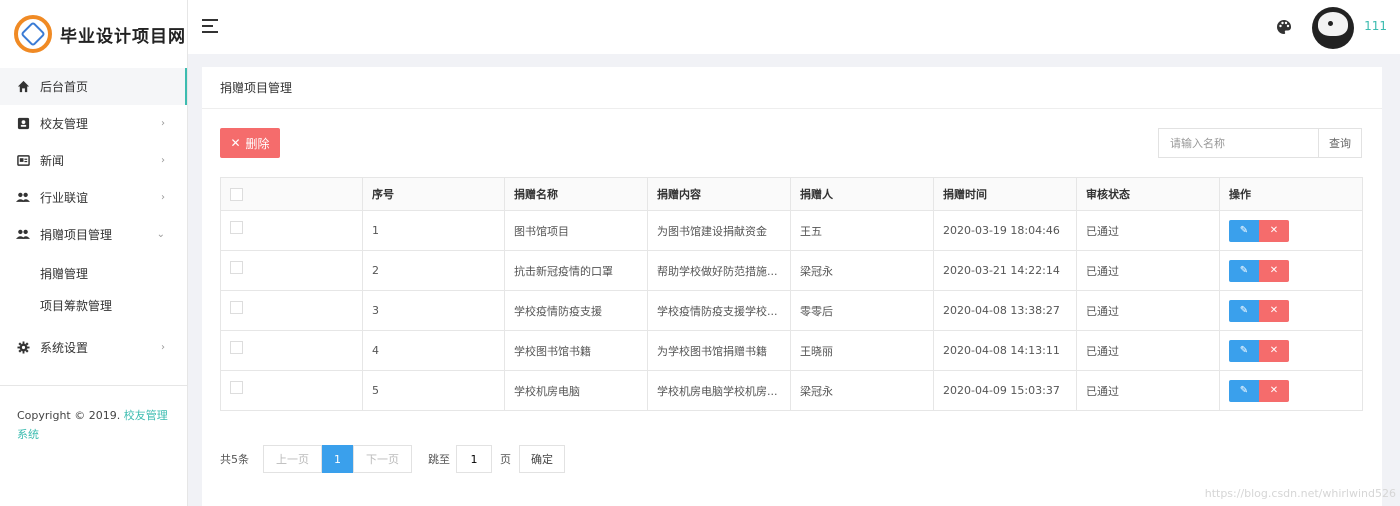  What do you see at coordinates (1238, 143) in the screenshot?
I see `search-input` at bounding box center [1238, 143].